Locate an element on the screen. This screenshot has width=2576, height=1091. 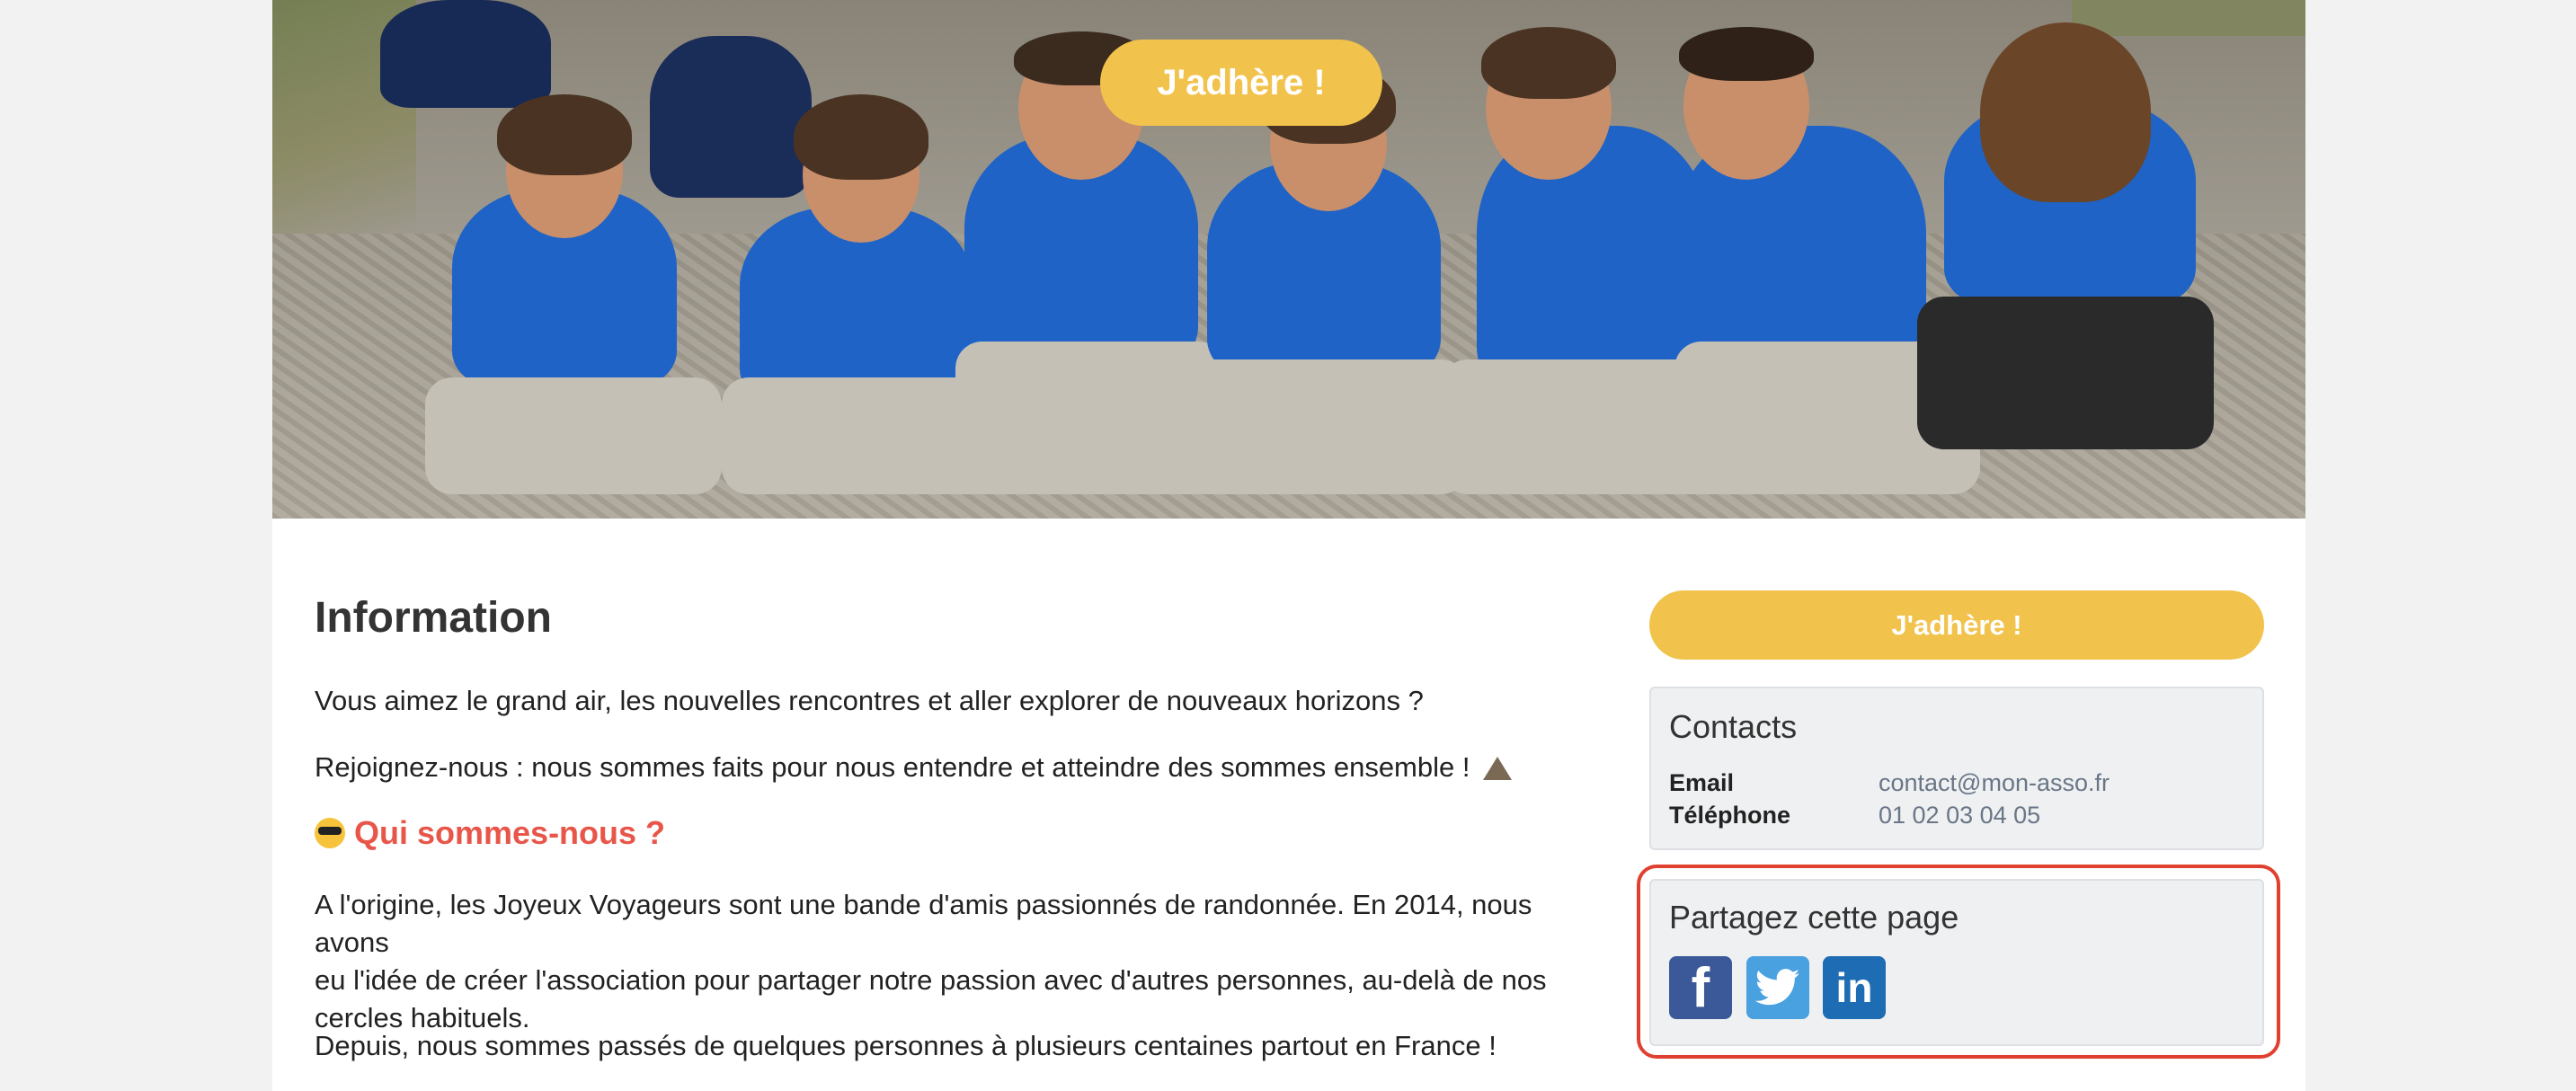
contacts-title: Contacts is located at coordinates (1733, 726).